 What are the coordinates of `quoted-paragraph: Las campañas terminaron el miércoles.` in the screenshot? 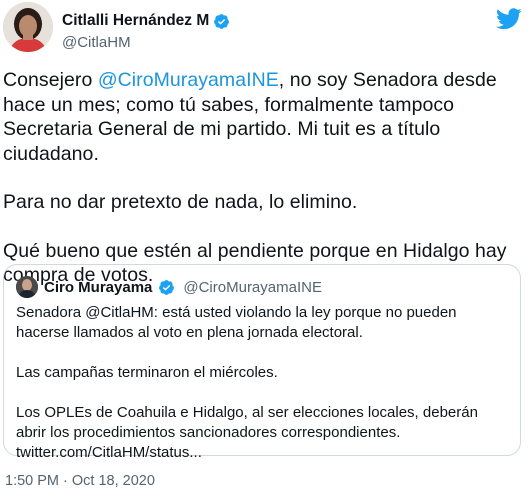 It's located at (147, 372).